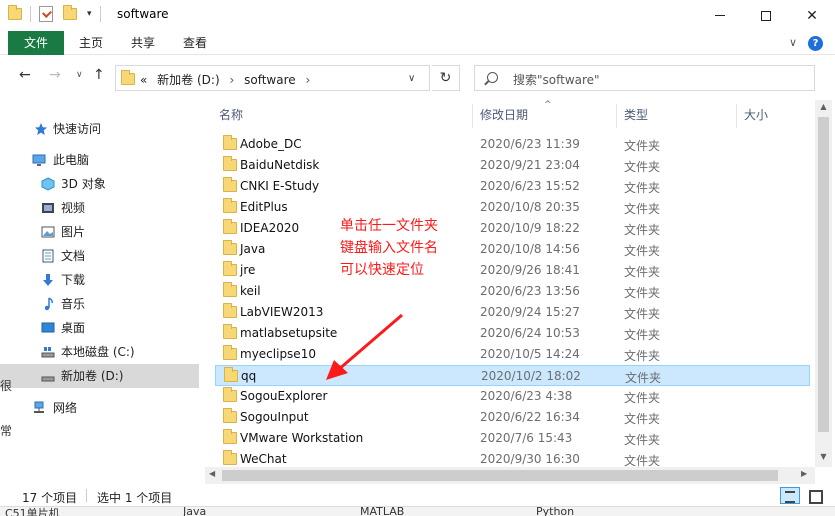 This screenshot has width=835, height=516. Describe the element at coordinates (512, 270) in the screenshot. I see `table-row: jre 2020/9/26 18:41 文件夹` at that location.